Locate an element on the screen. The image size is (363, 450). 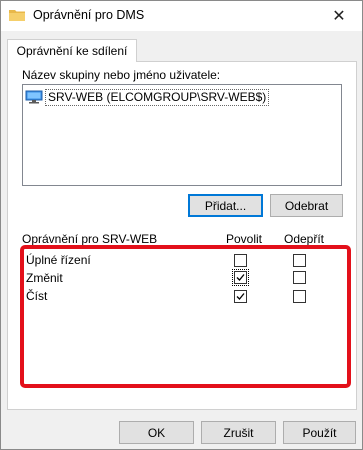
title-bar: Oprávnění pro DMS ✕ is located at coordinates (181, 16).